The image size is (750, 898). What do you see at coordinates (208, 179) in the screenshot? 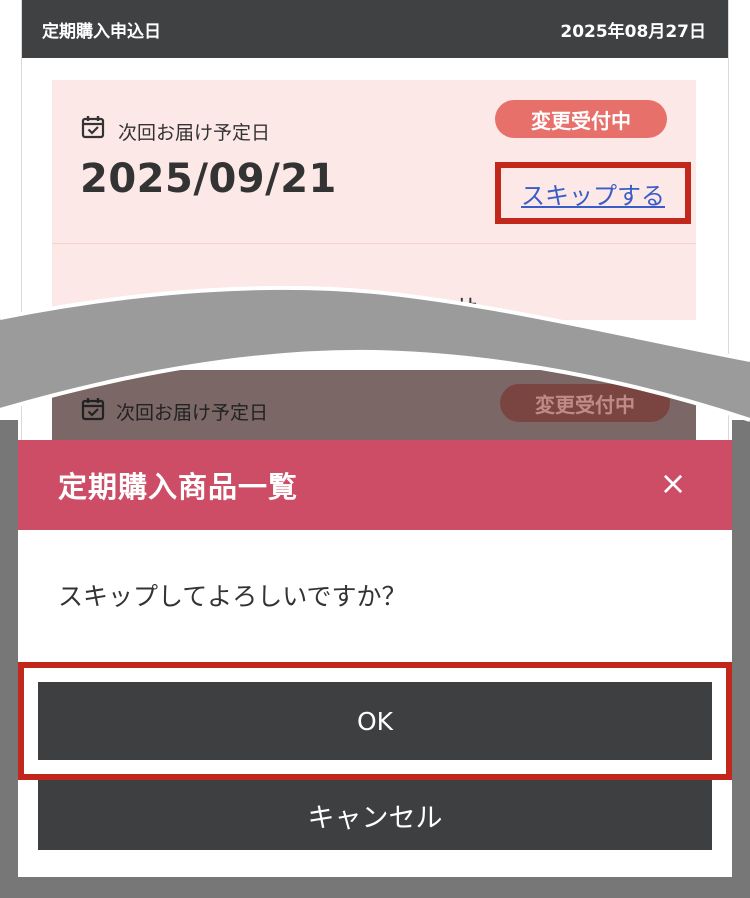
I see `next-delivery-date: 2025/09/21` at bounding box center [208, 179].